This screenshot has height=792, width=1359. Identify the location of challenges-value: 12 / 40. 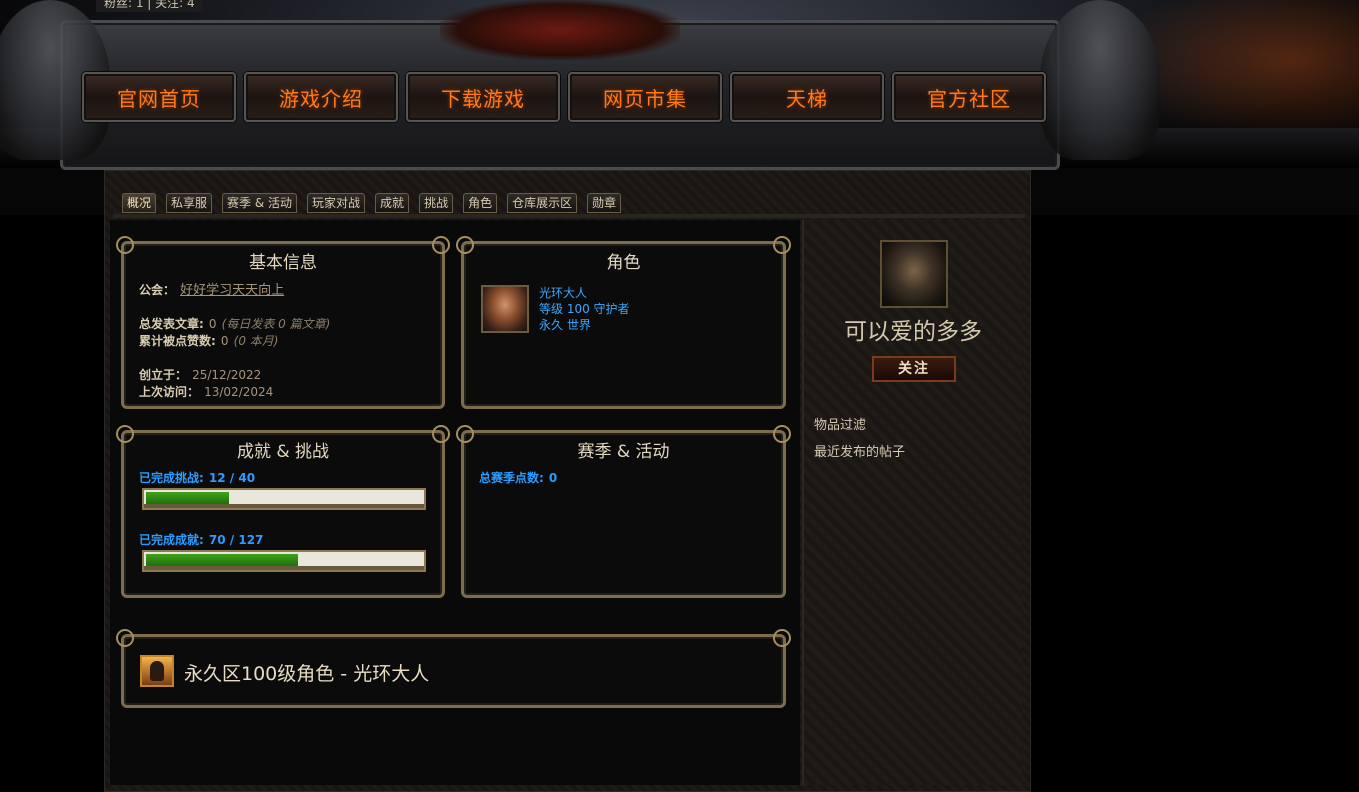
(232, 478).